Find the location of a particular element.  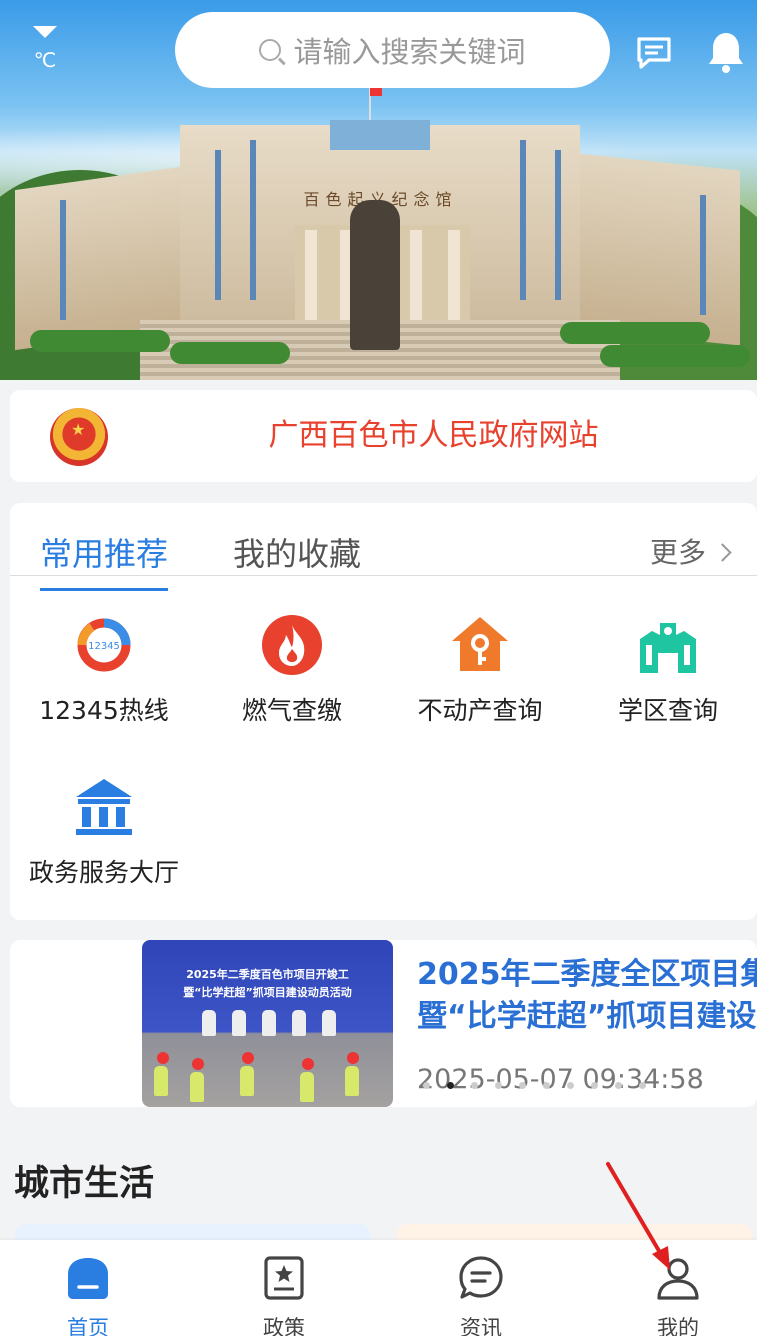

annotation-arrow-icon is located at coordinates (638, 1216).